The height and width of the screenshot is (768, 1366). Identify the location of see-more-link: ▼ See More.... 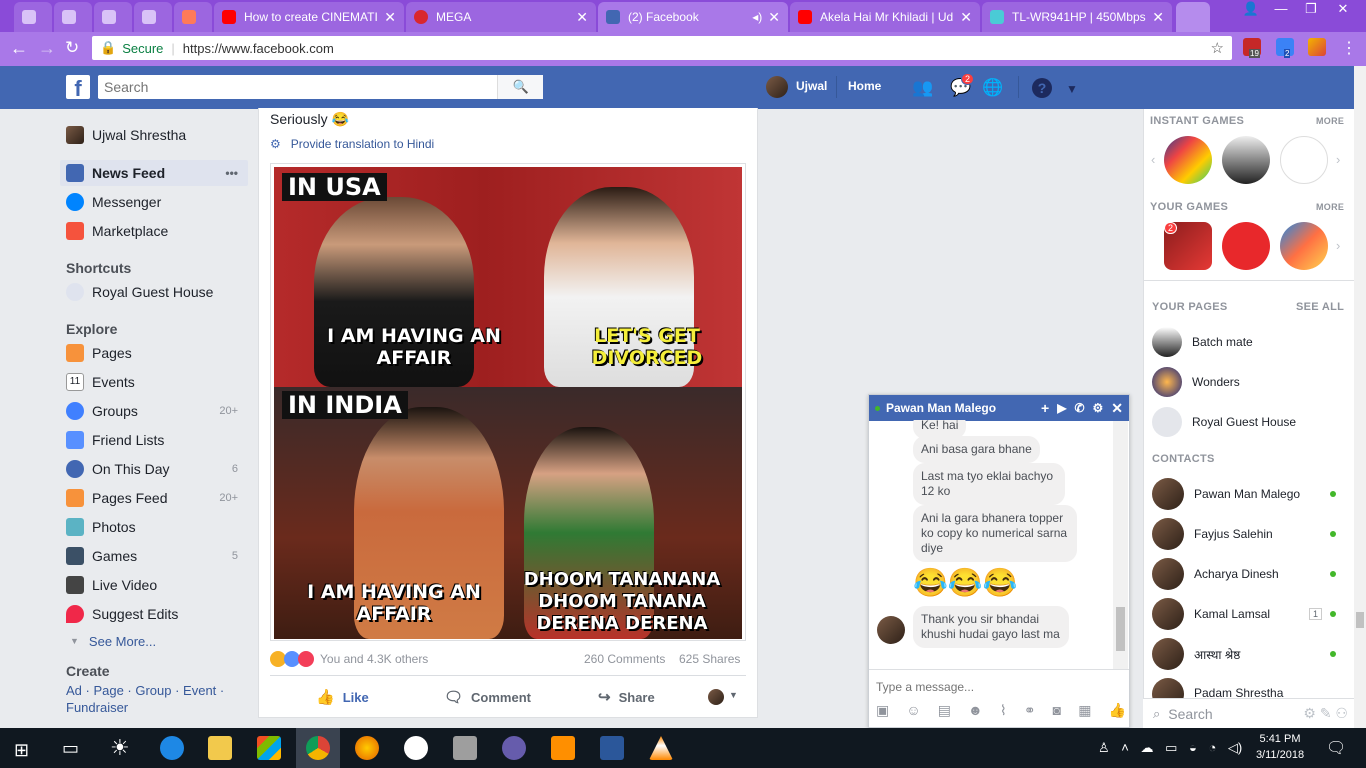
(154, 641).